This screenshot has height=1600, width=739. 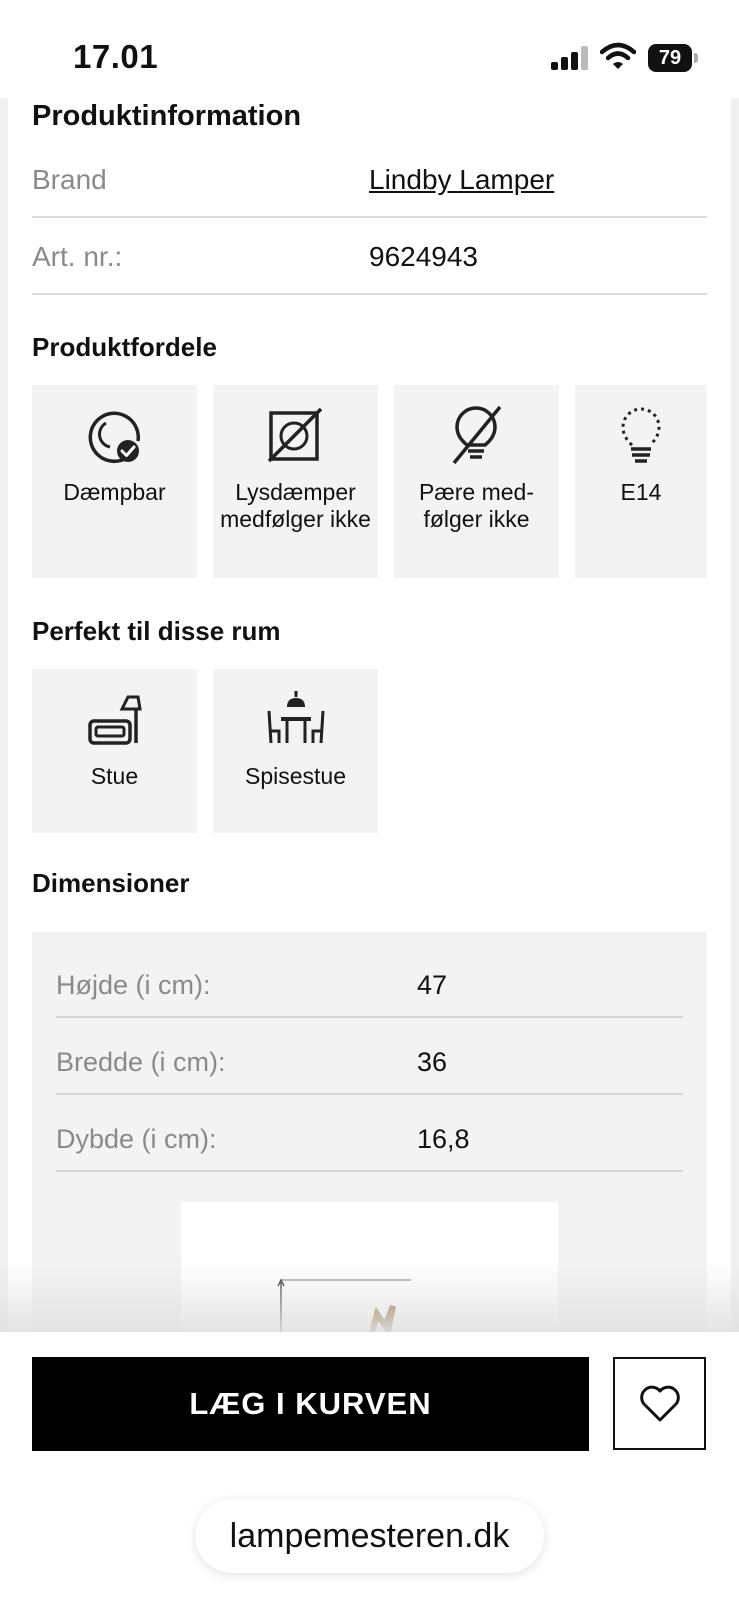 What do you see at coordinates (641, 492) in the screenshot?
I see `benefit-label: E14` at bounding box center [641, 492].